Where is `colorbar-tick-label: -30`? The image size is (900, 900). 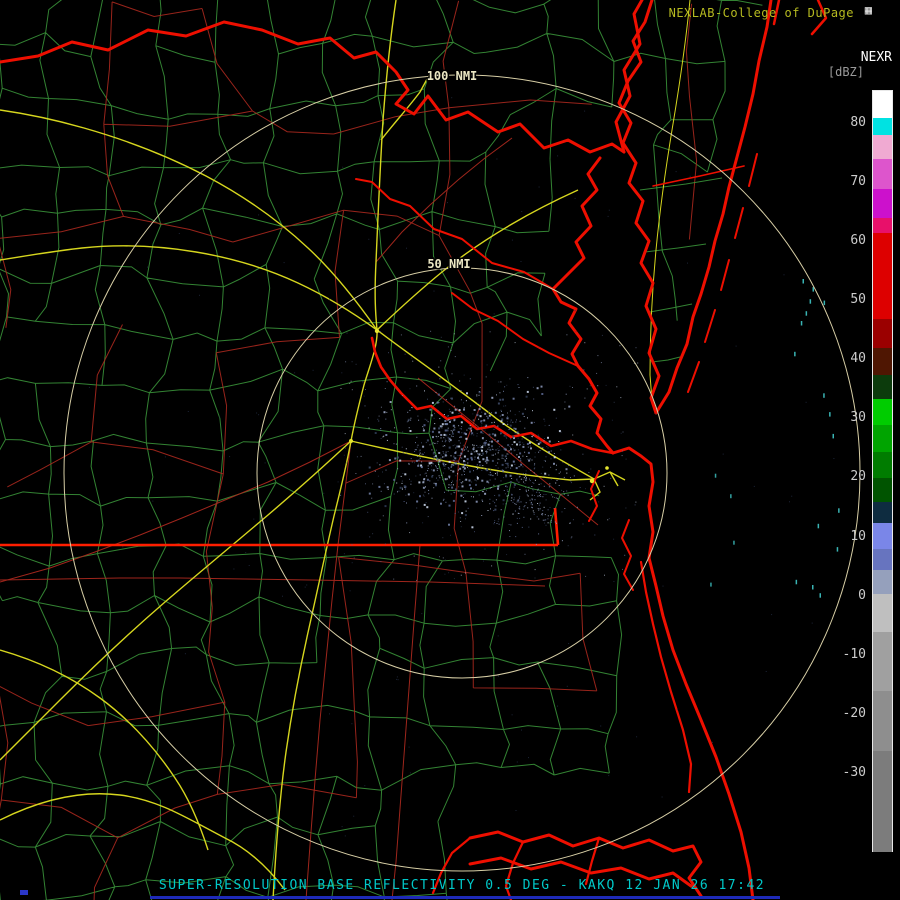
colorbar-tick-label: -30 is located at coordinates (854, 773).